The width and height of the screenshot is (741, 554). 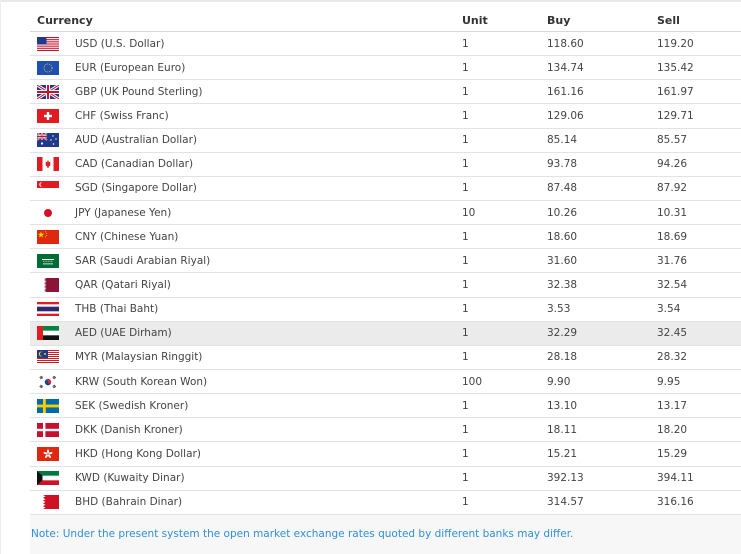 I want to click on table-row: CNY (Chinese Yuan) 1 18.60 18.69, so click(x=385, y=237).